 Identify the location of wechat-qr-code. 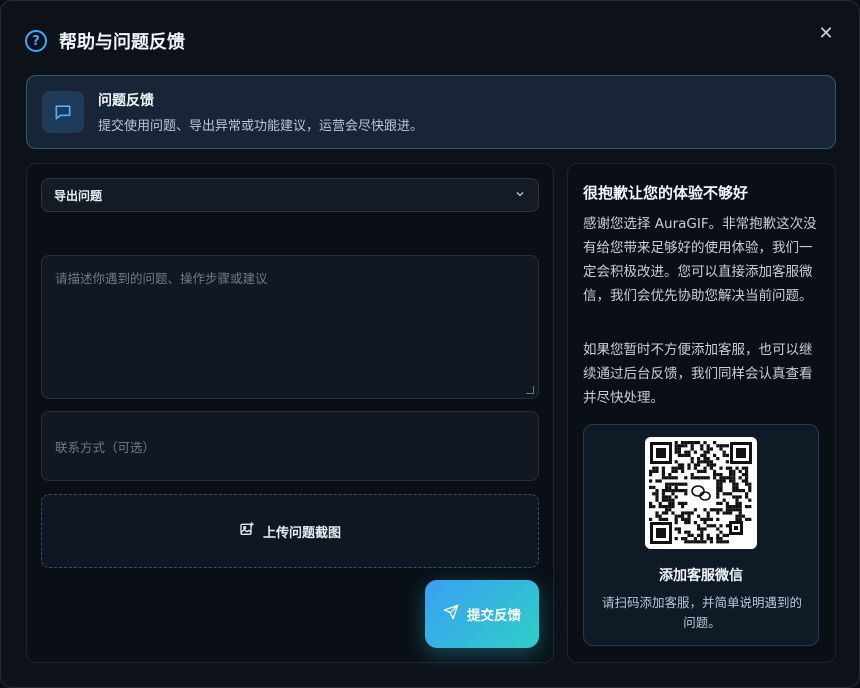
(701, 493).